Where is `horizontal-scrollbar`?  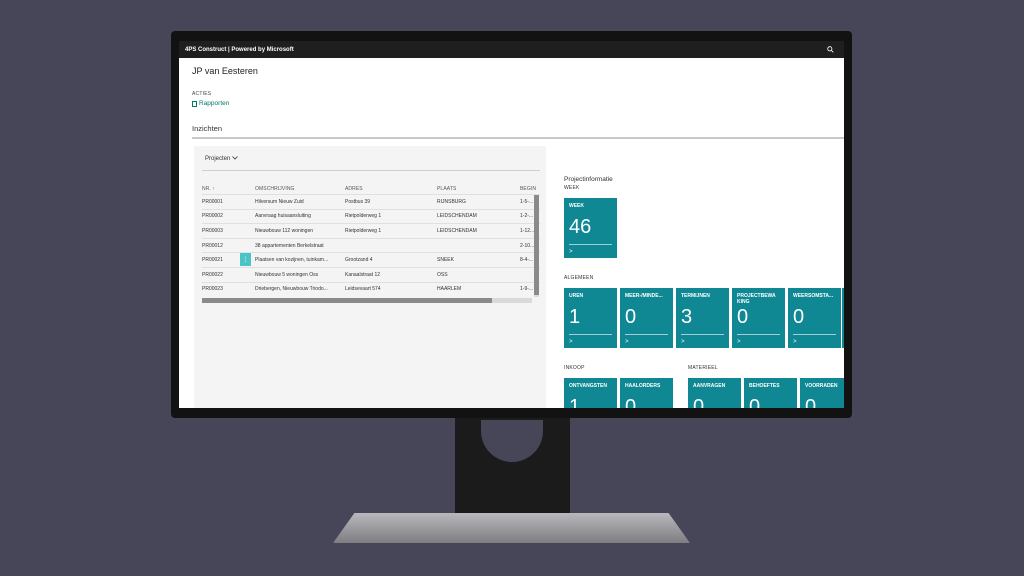 horizontal-scrollbar is located at coordinates (367, 300).